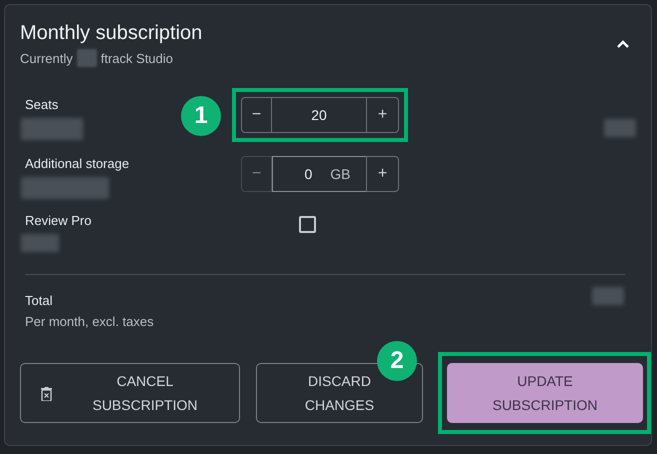  I want to click on action-button: CANCEL SUBSCRIPTION, so click(130, 393).